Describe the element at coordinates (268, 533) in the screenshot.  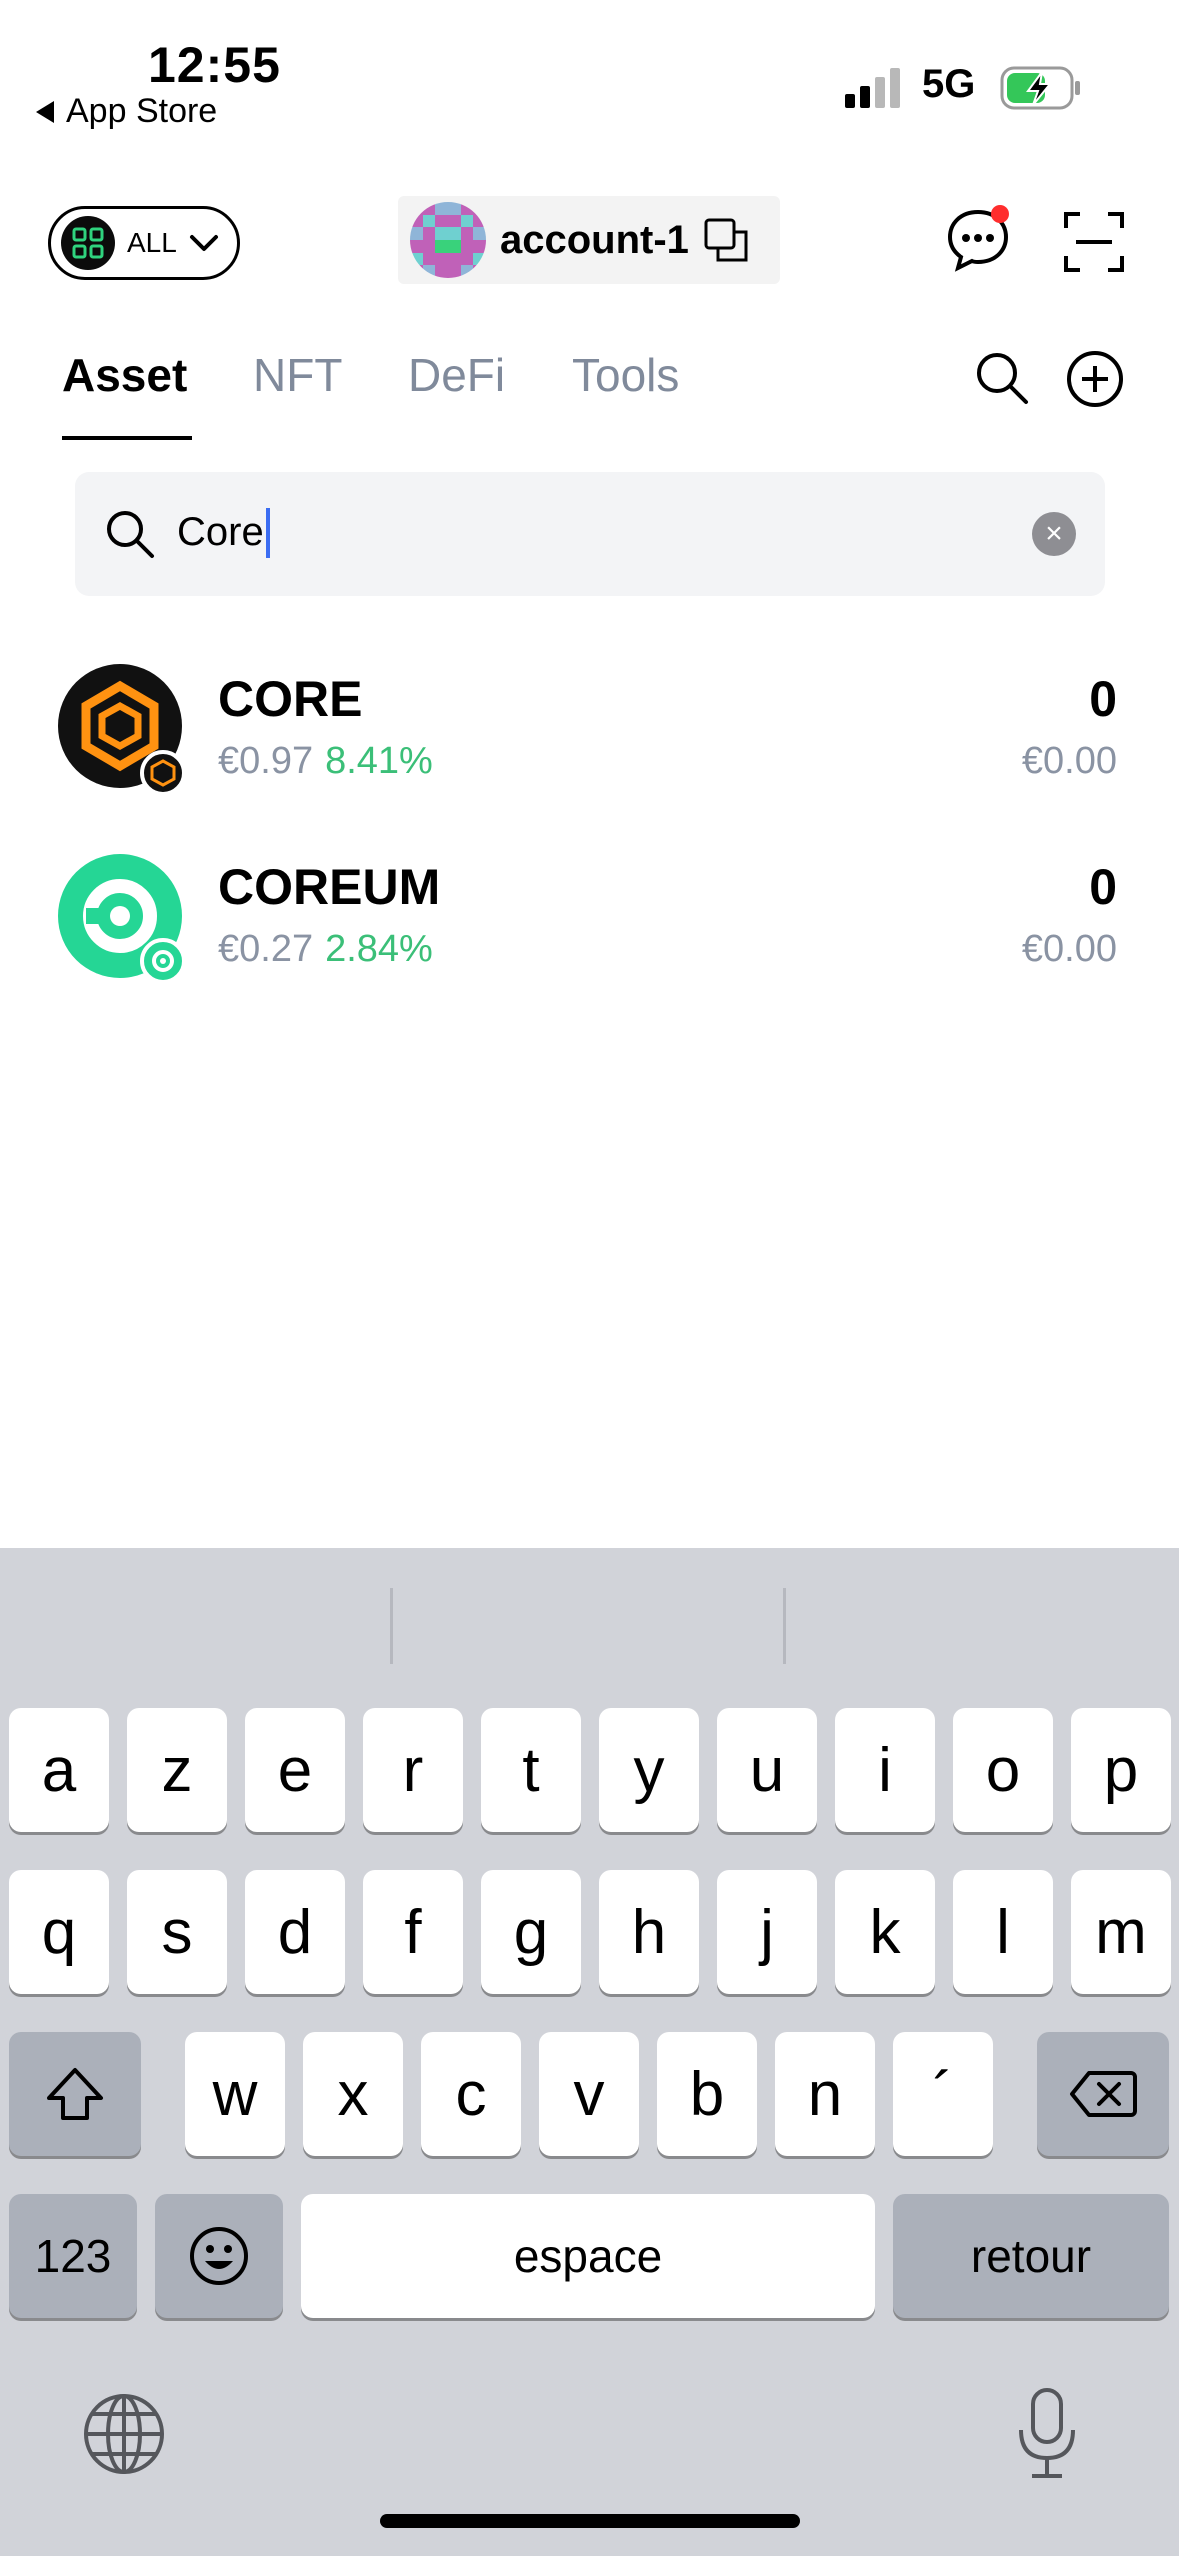
I see `text-cursor` at that location.